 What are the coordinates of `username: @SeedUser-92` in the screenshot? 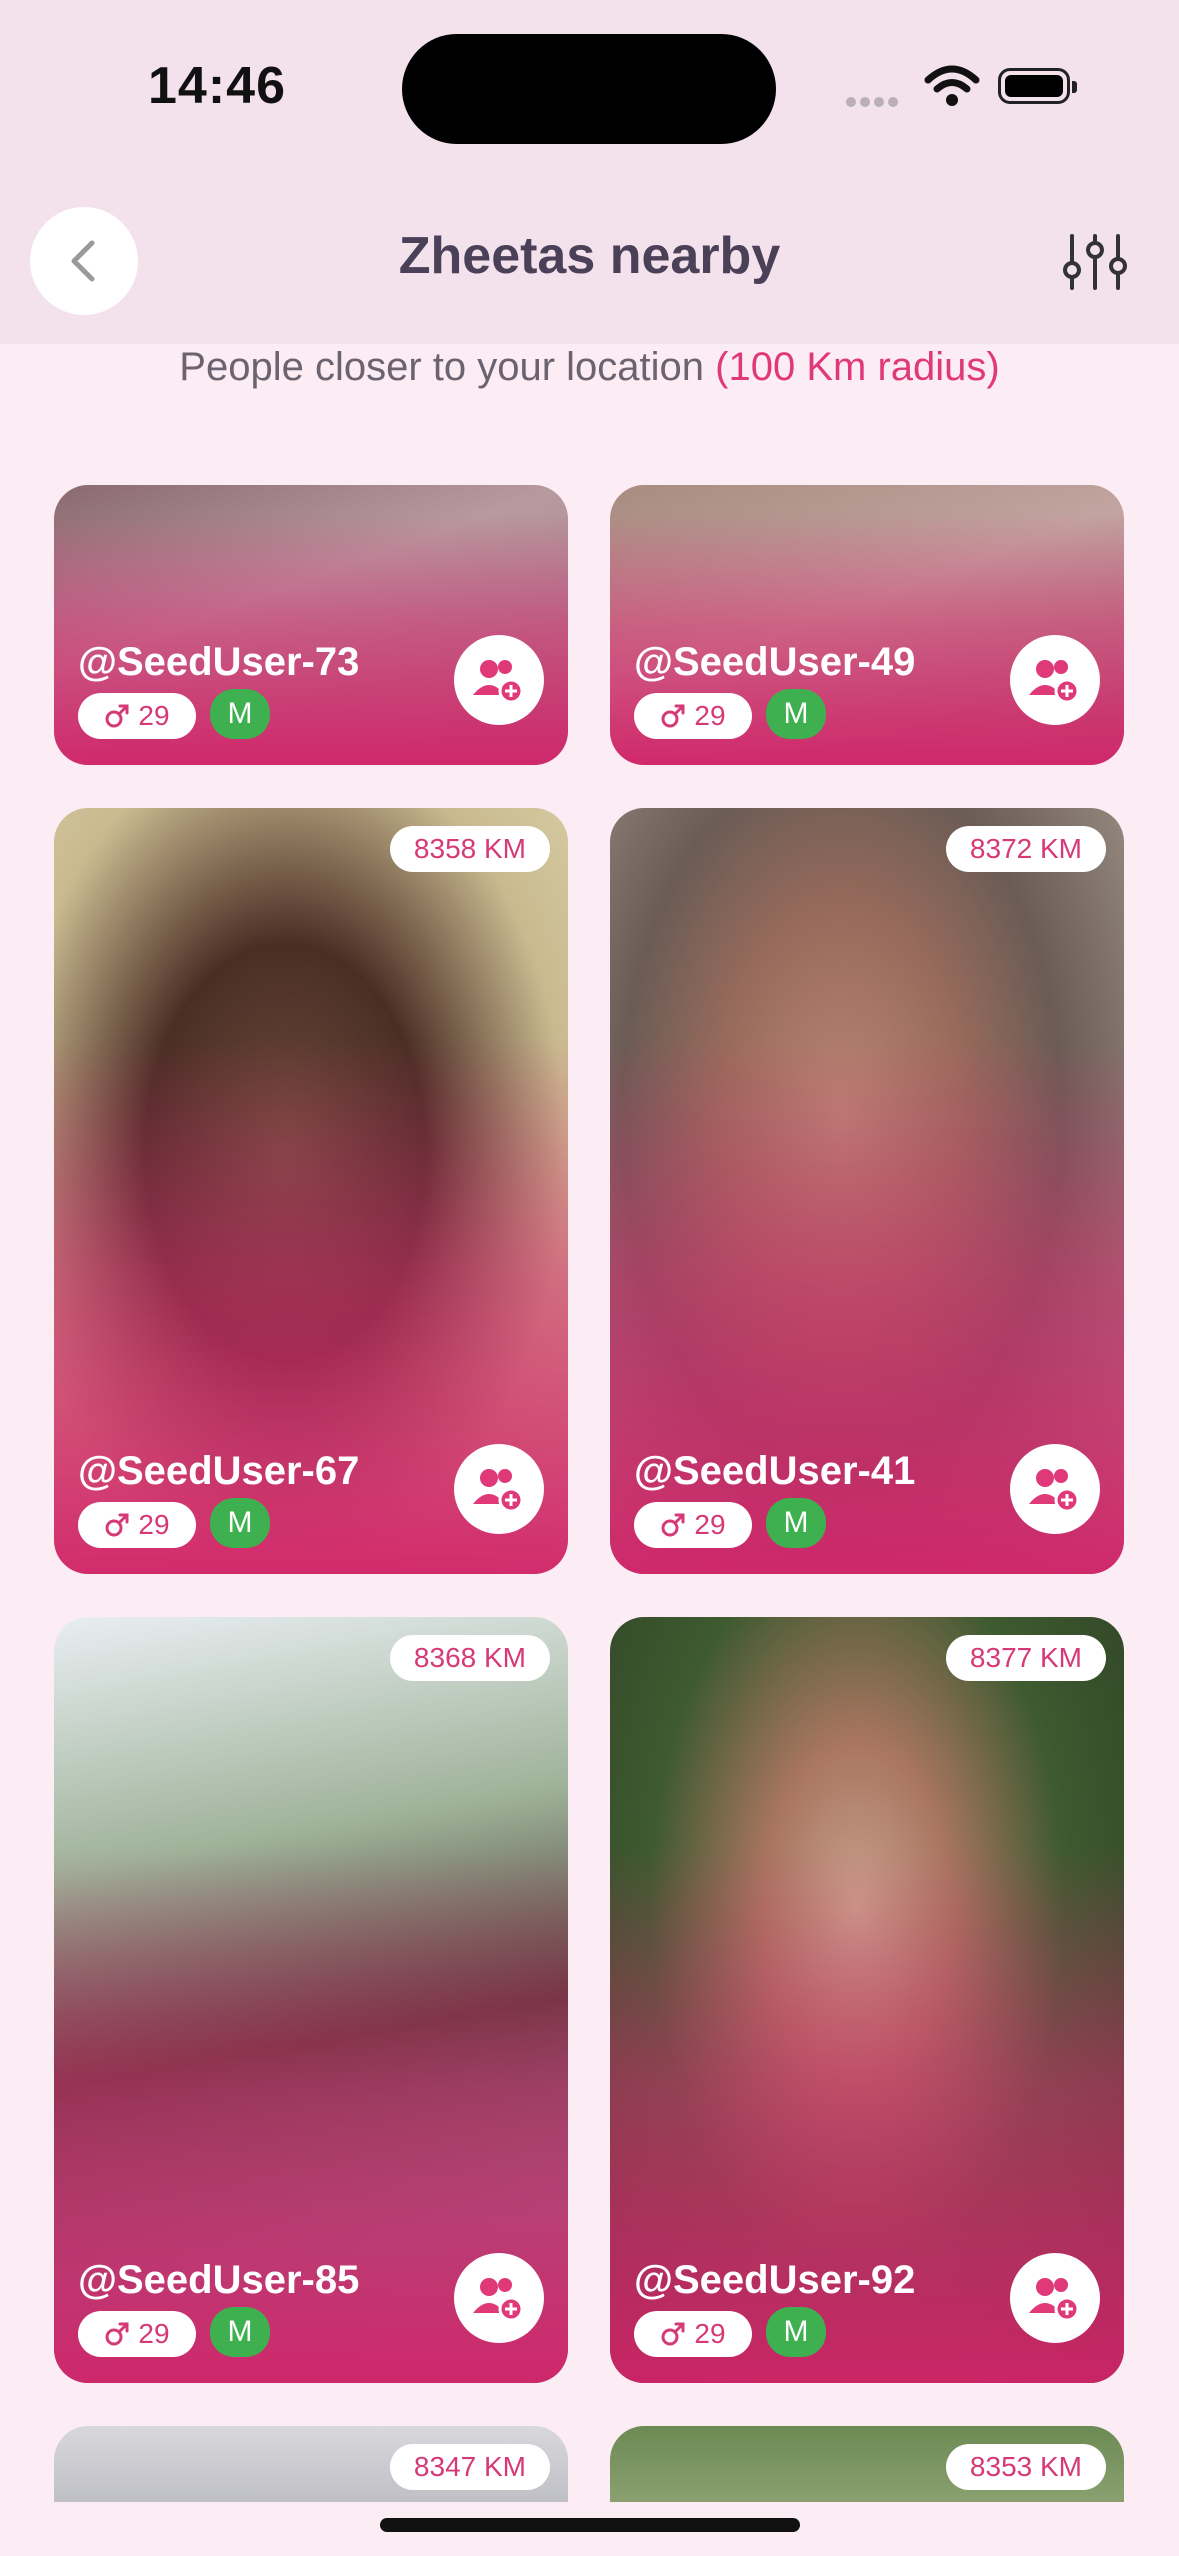 It's located at (775, 2280).